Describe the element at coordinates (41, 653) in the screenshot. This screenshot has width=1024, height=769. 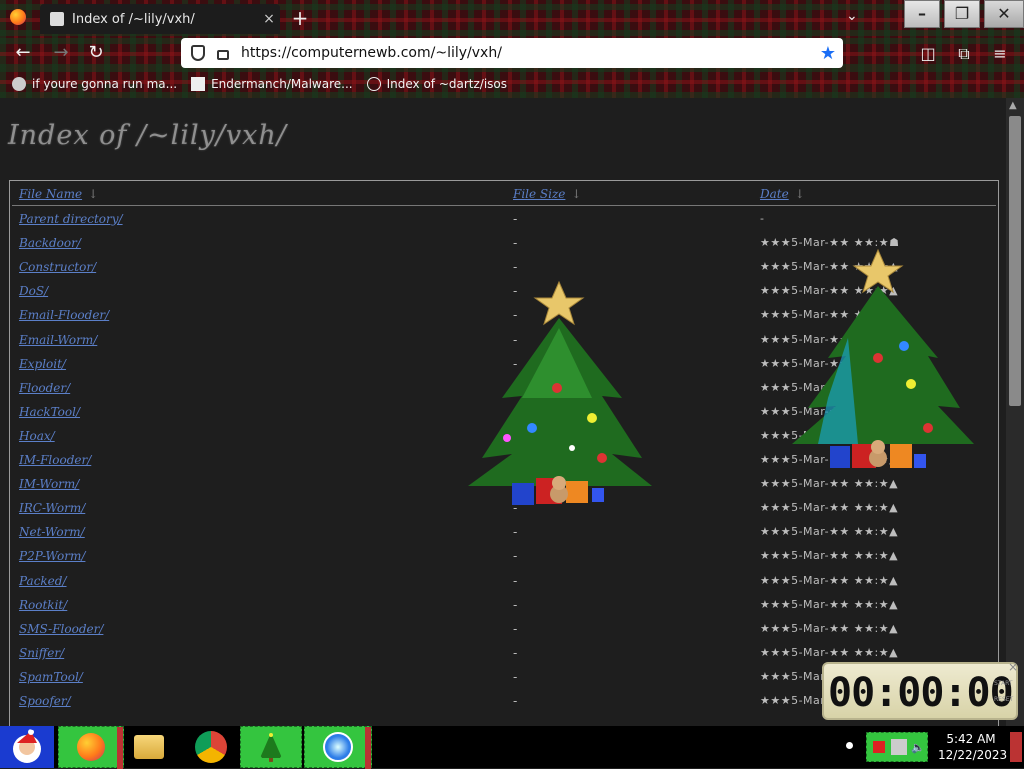
I see `file-link: Sniffer/` at that location.